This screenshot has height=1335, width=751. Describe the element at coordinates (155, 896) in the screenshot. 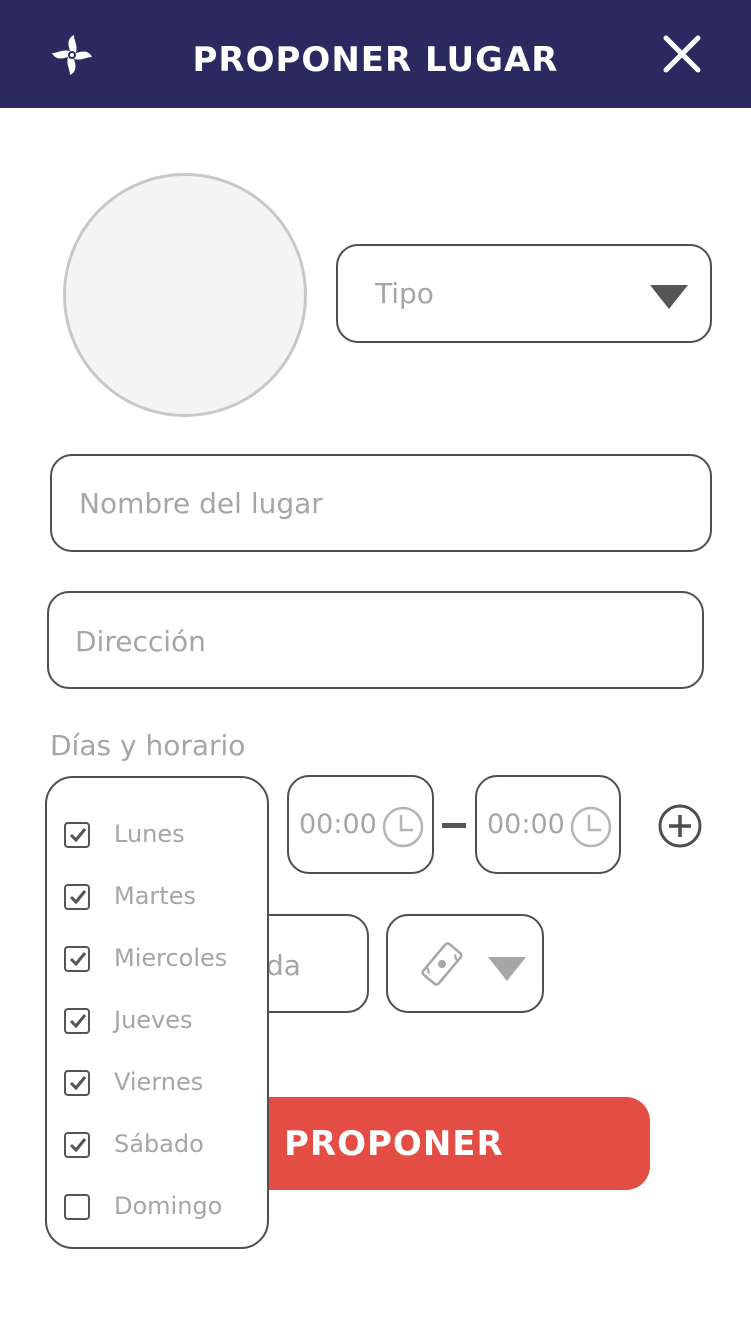

I see `day-label: Martes` at that location.